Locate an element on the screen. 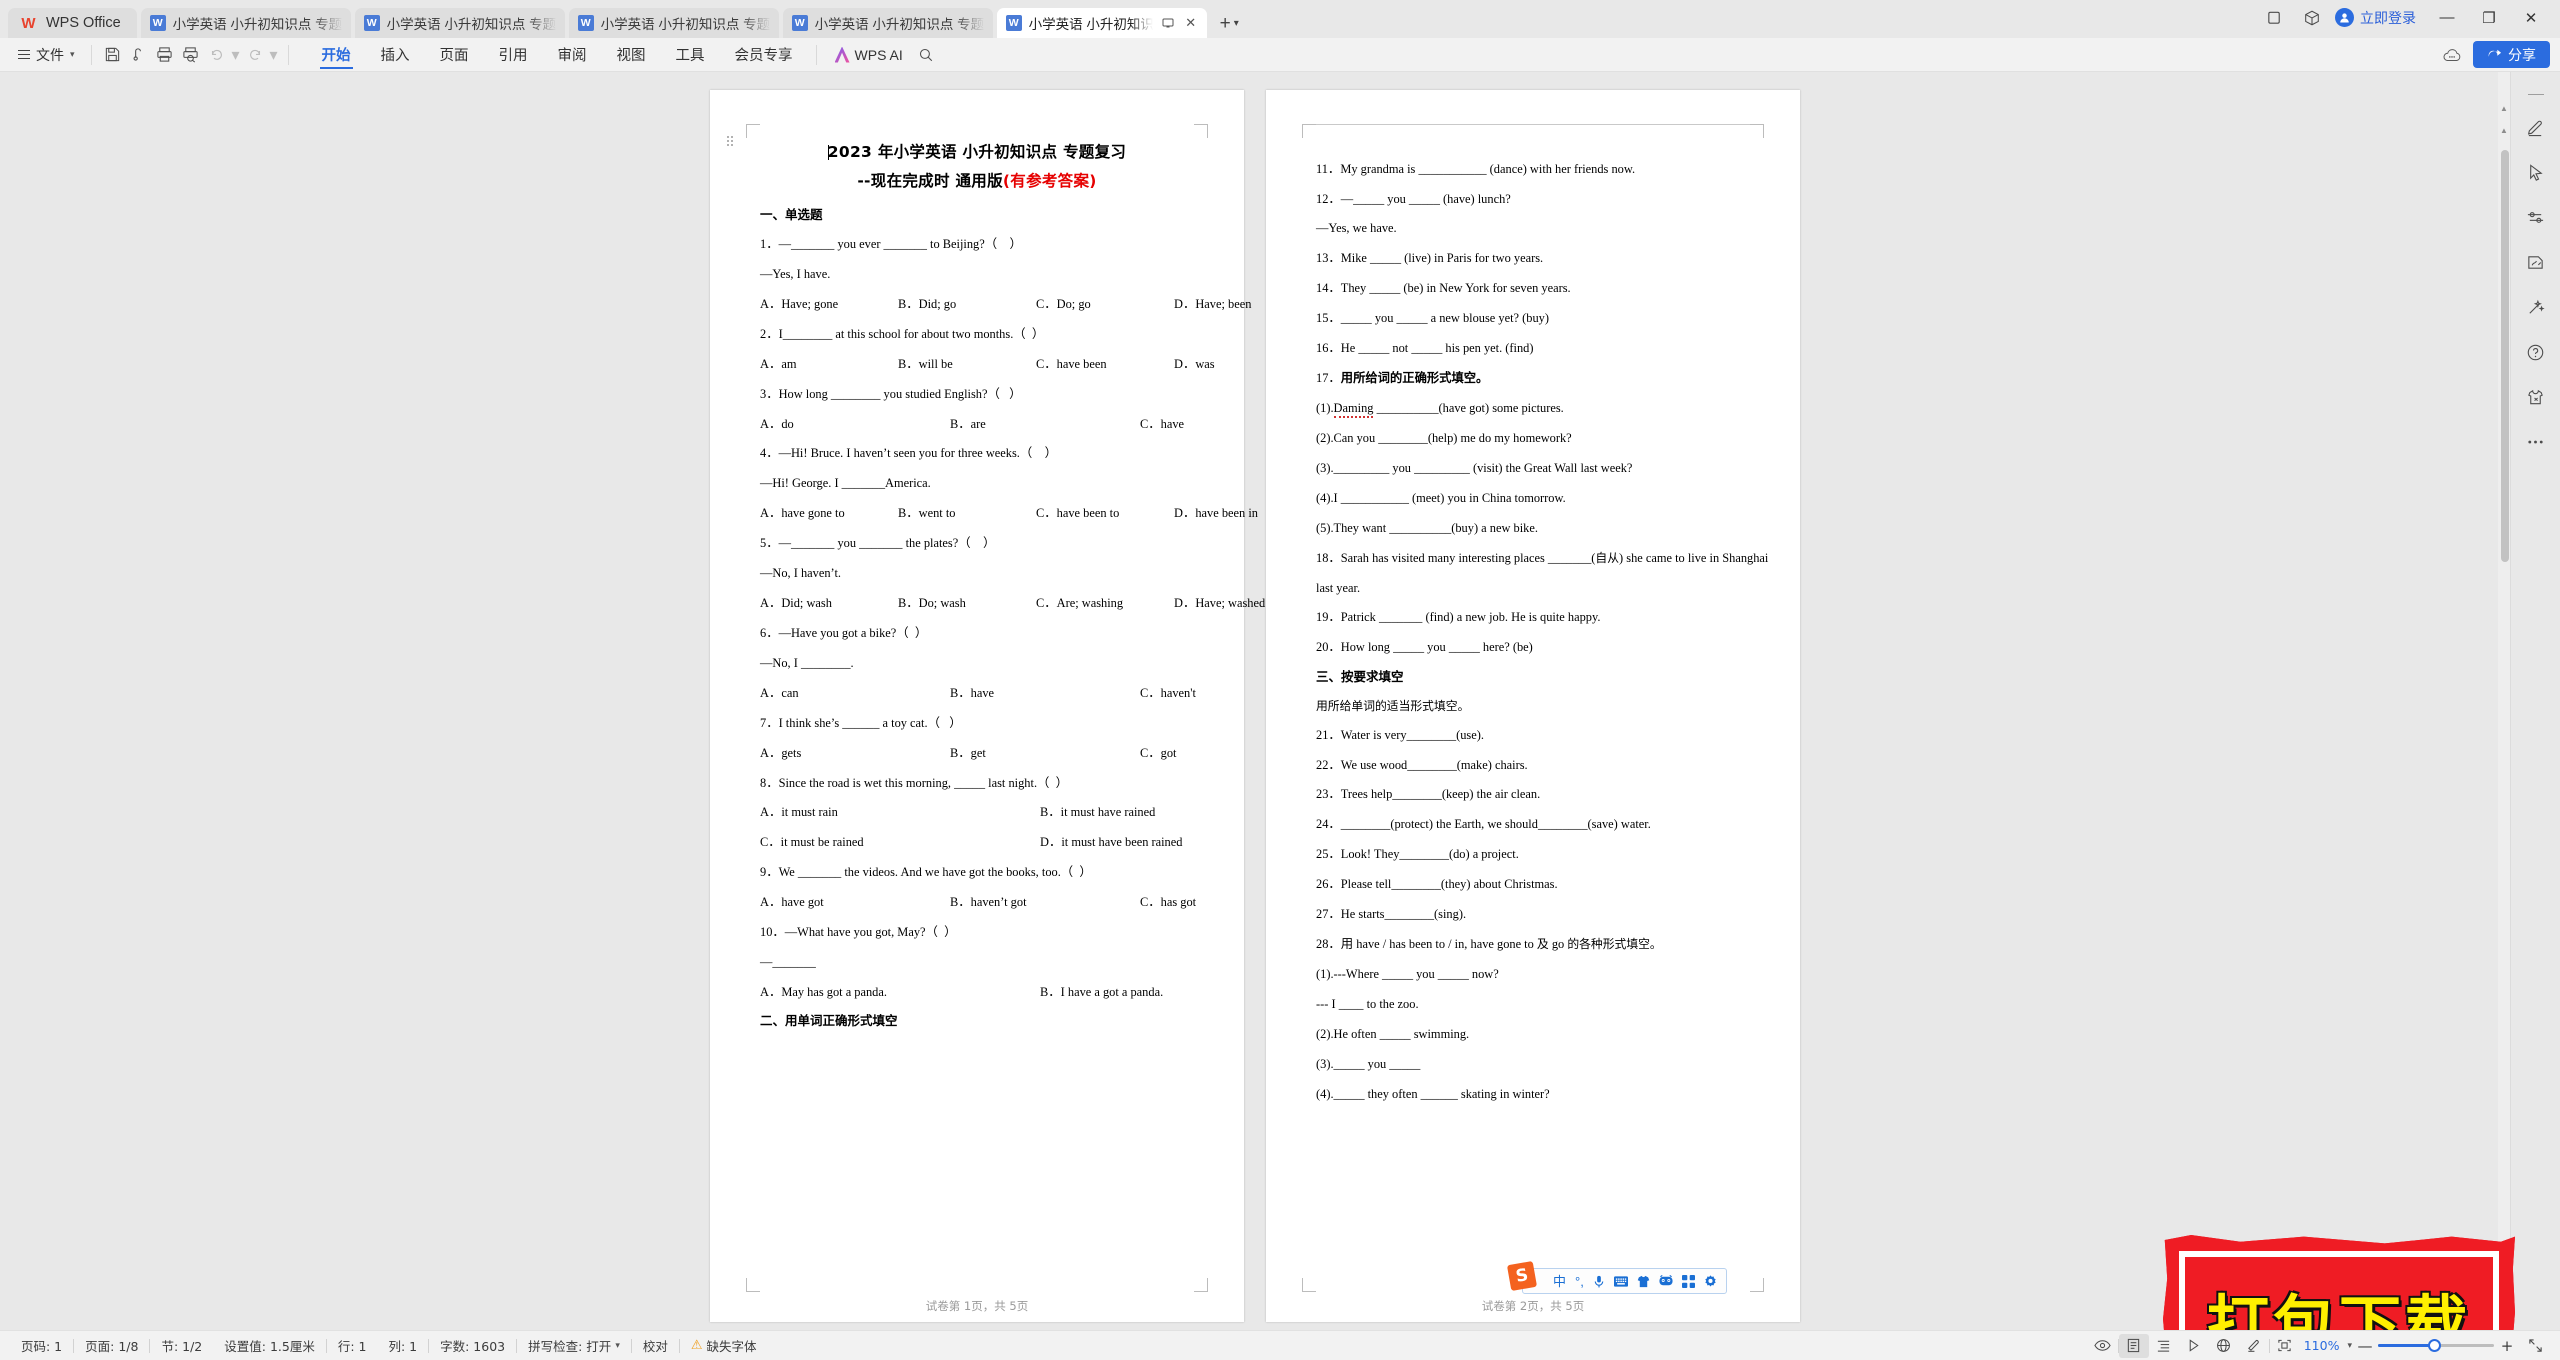  emoji-icon is located at coordinates (1666, 1281).